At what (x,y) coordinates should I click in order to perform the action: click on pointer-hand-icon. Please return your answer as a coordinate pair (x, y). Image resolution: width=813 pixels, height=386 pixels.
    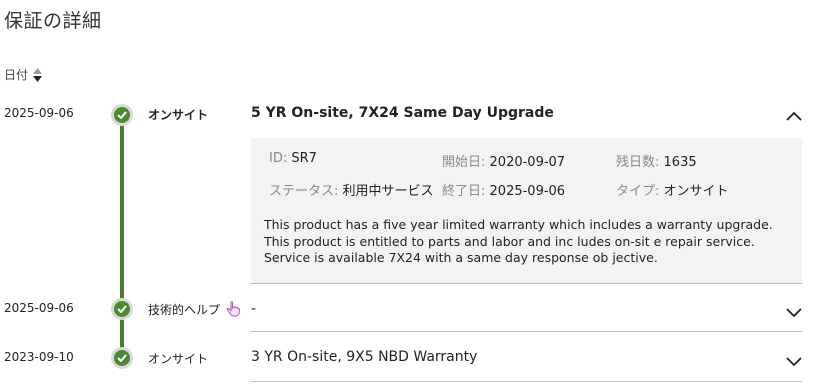
    Looking at the image, I should click on (233, 310).